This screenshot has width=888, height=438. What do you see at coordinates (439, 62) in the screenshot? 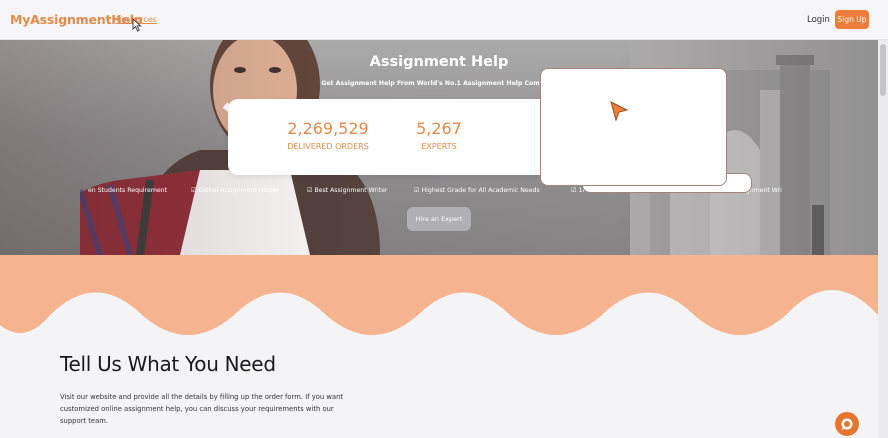
I see `hero-title: Assignment Help` at bounding box center [439, 62].